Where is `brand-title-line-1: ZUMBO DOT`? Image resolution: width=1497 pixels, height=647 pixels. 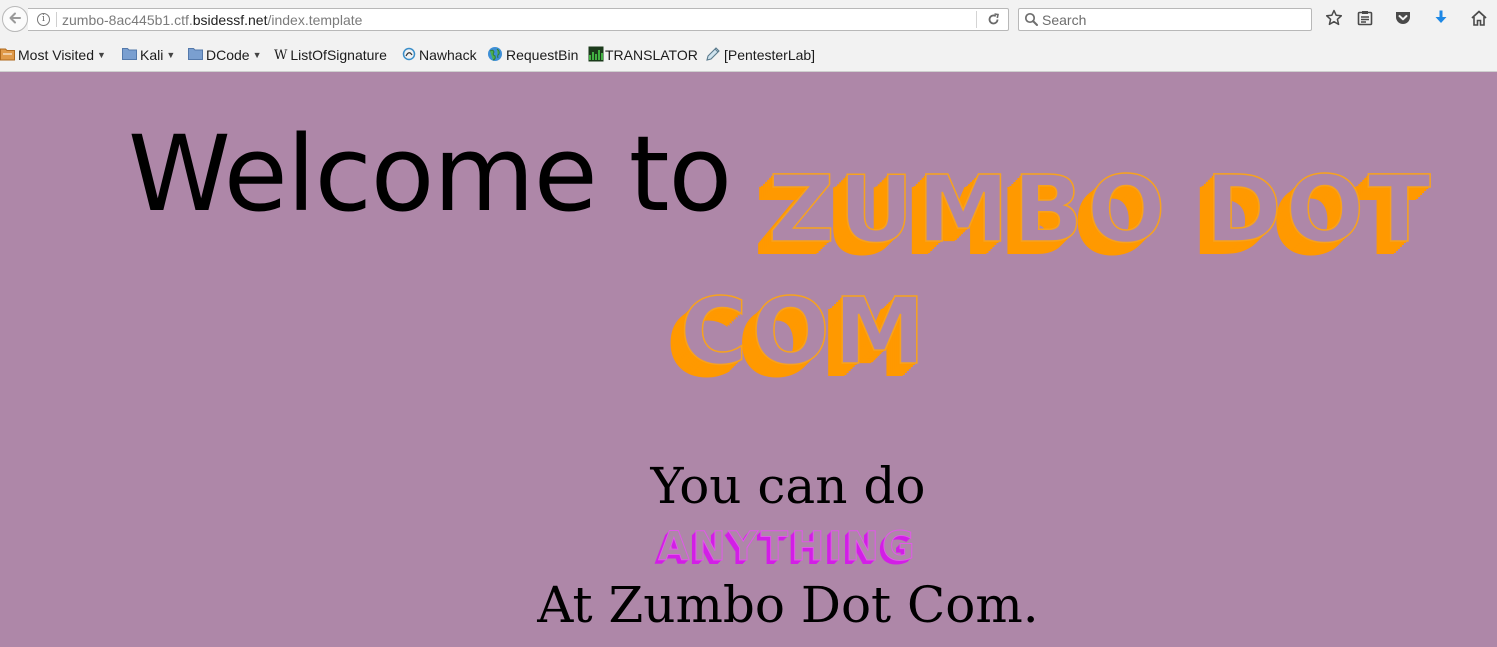
brand-title-line-1: ZUMBO DOT is located at coordinates (1101, 209).